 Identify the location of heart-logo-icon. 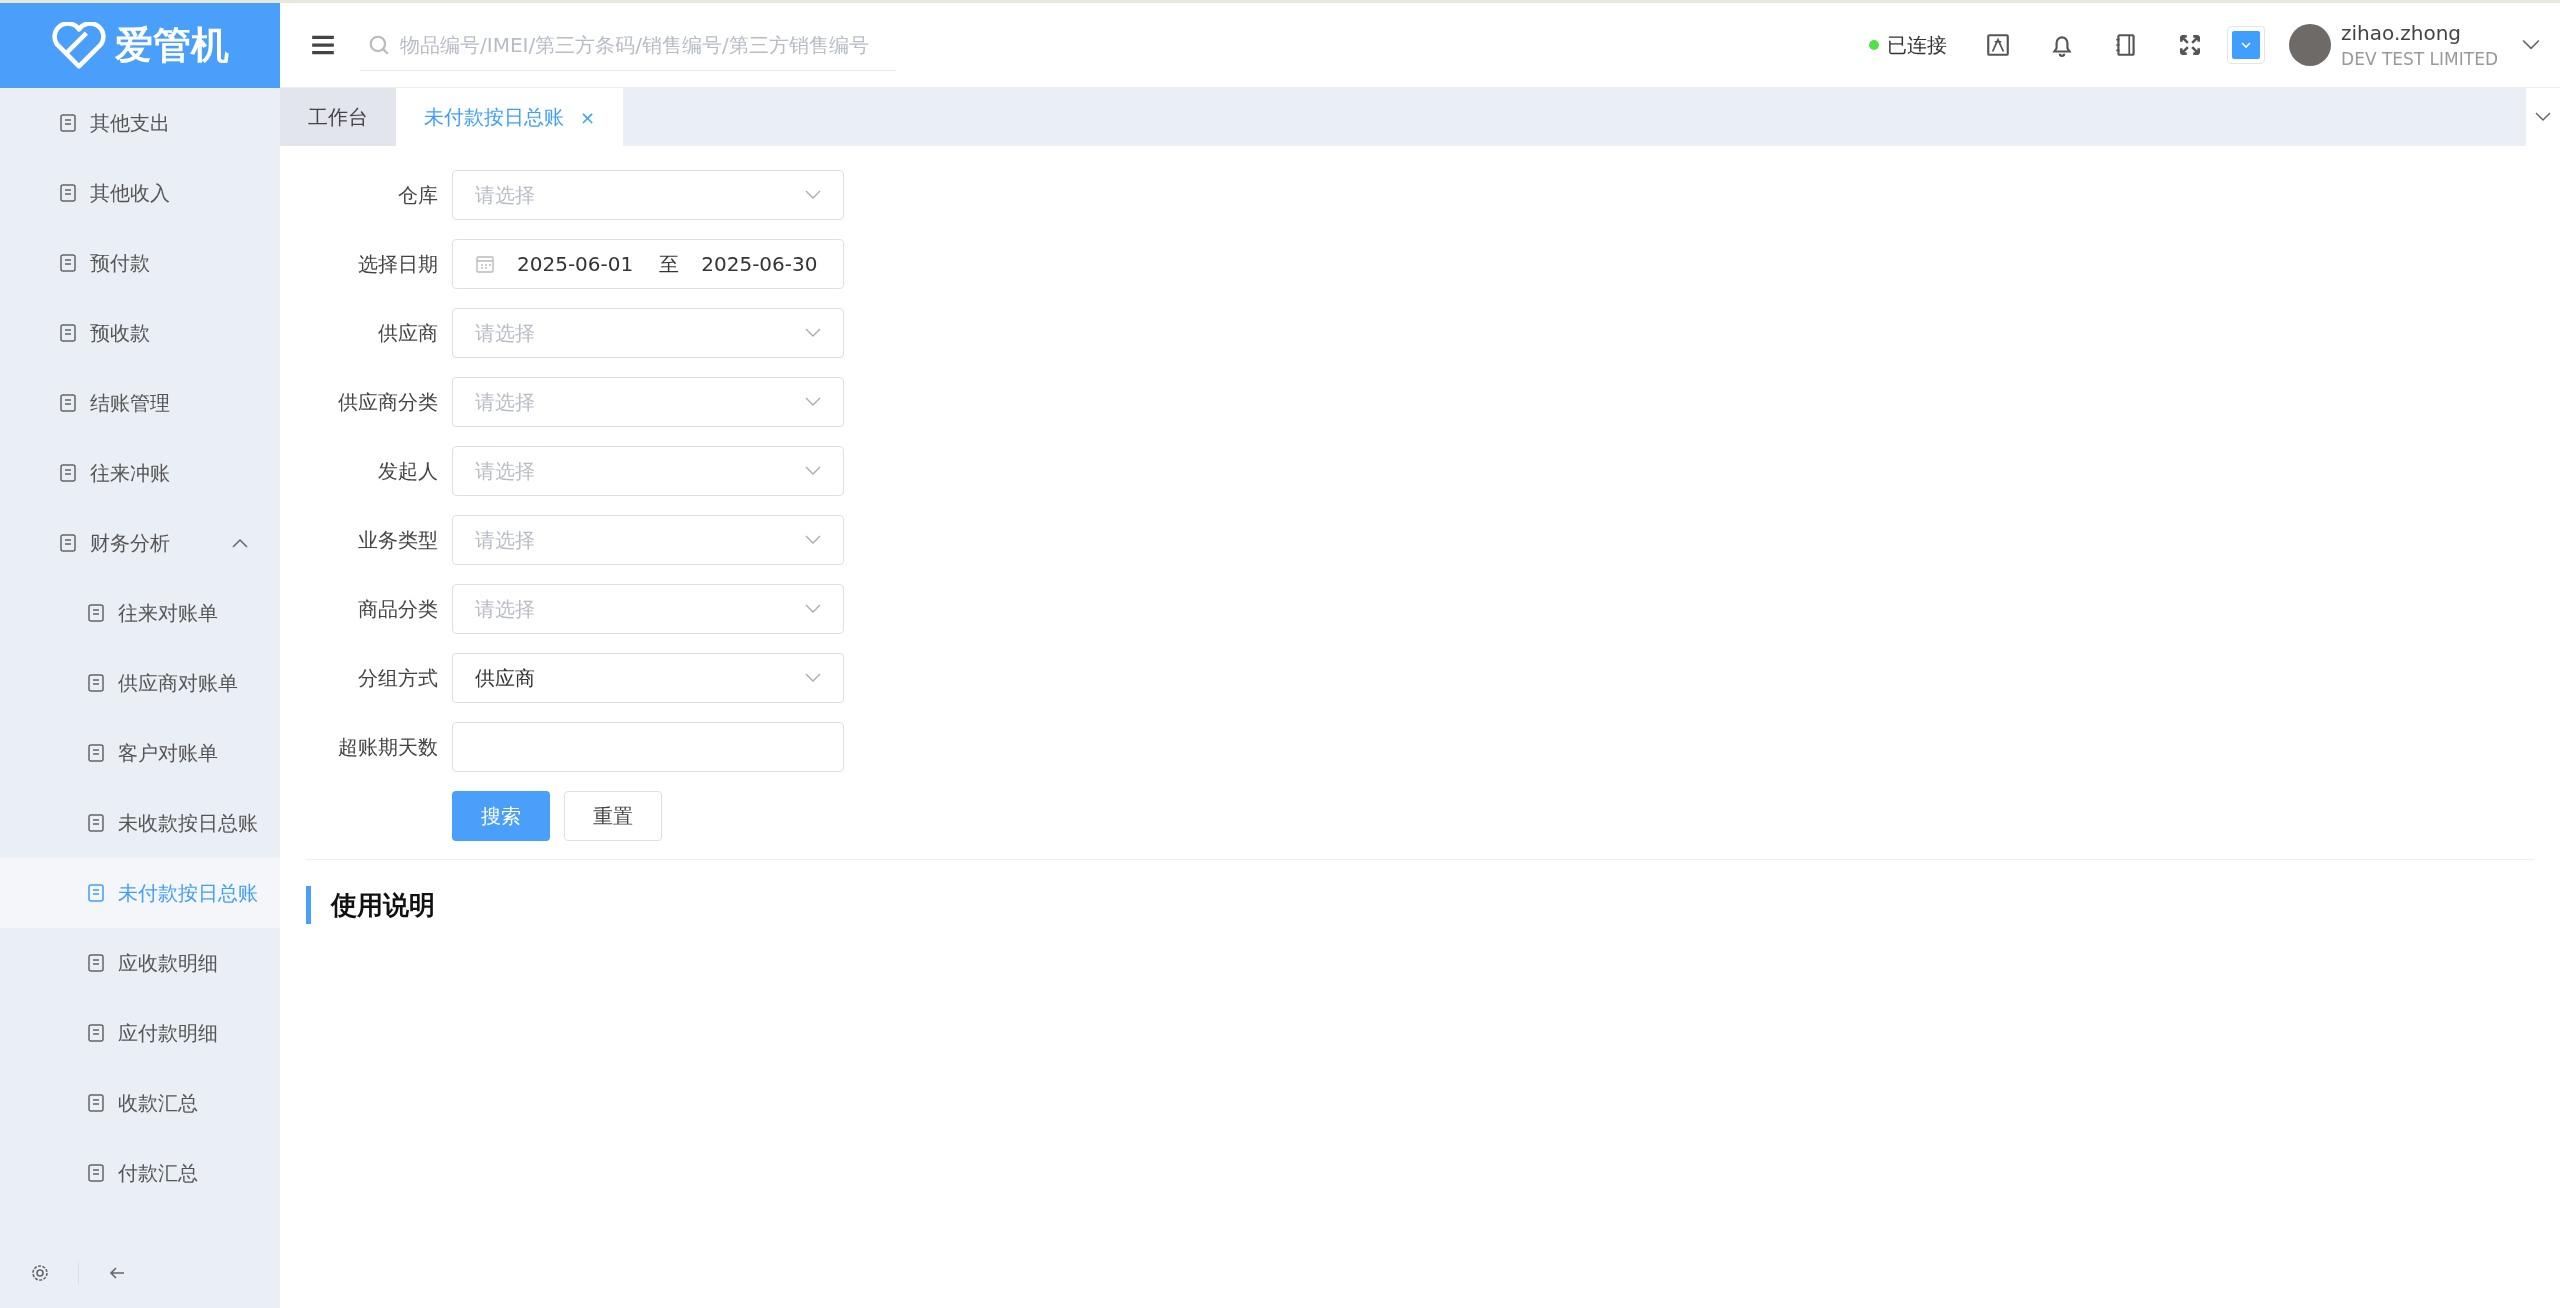
(79, 45).